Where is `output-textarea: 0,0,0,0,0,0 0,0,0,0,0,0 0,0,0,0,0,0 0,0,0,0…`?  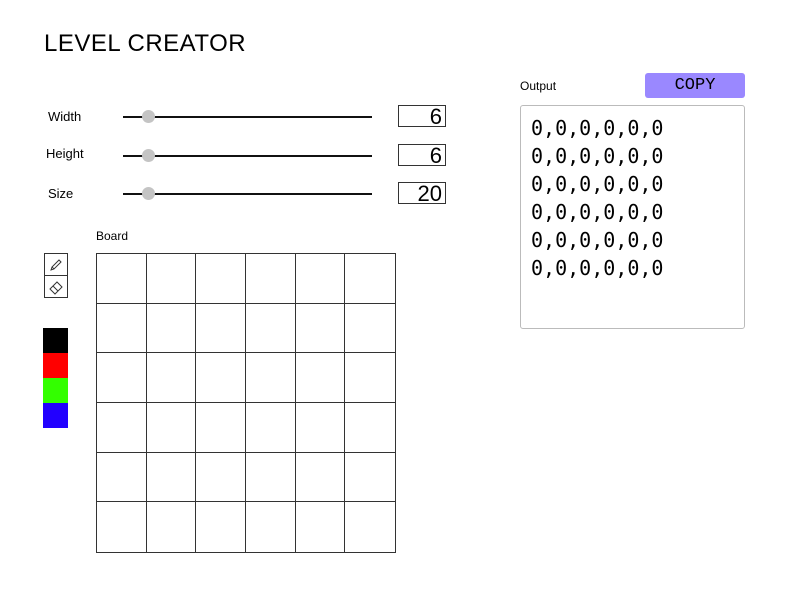
output-textarea: 0,0,0,0,0,0 0,0,0,0,0,0 0,0,0,0,0,0 0,0,0,0… is located at coordinates (632, 217).